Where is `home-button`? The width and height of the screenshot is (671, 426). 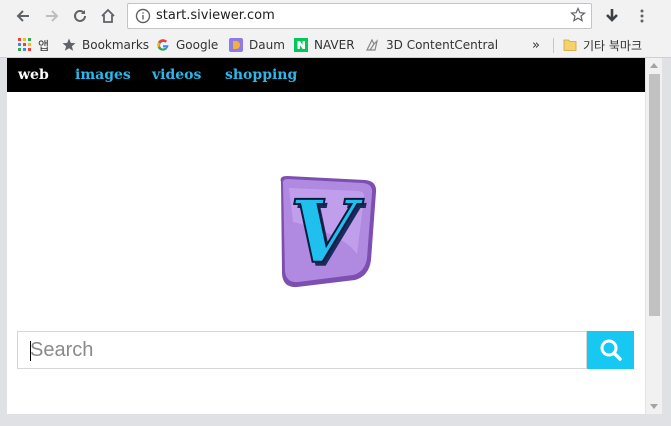 home-button is located at coordinates (108, 16).